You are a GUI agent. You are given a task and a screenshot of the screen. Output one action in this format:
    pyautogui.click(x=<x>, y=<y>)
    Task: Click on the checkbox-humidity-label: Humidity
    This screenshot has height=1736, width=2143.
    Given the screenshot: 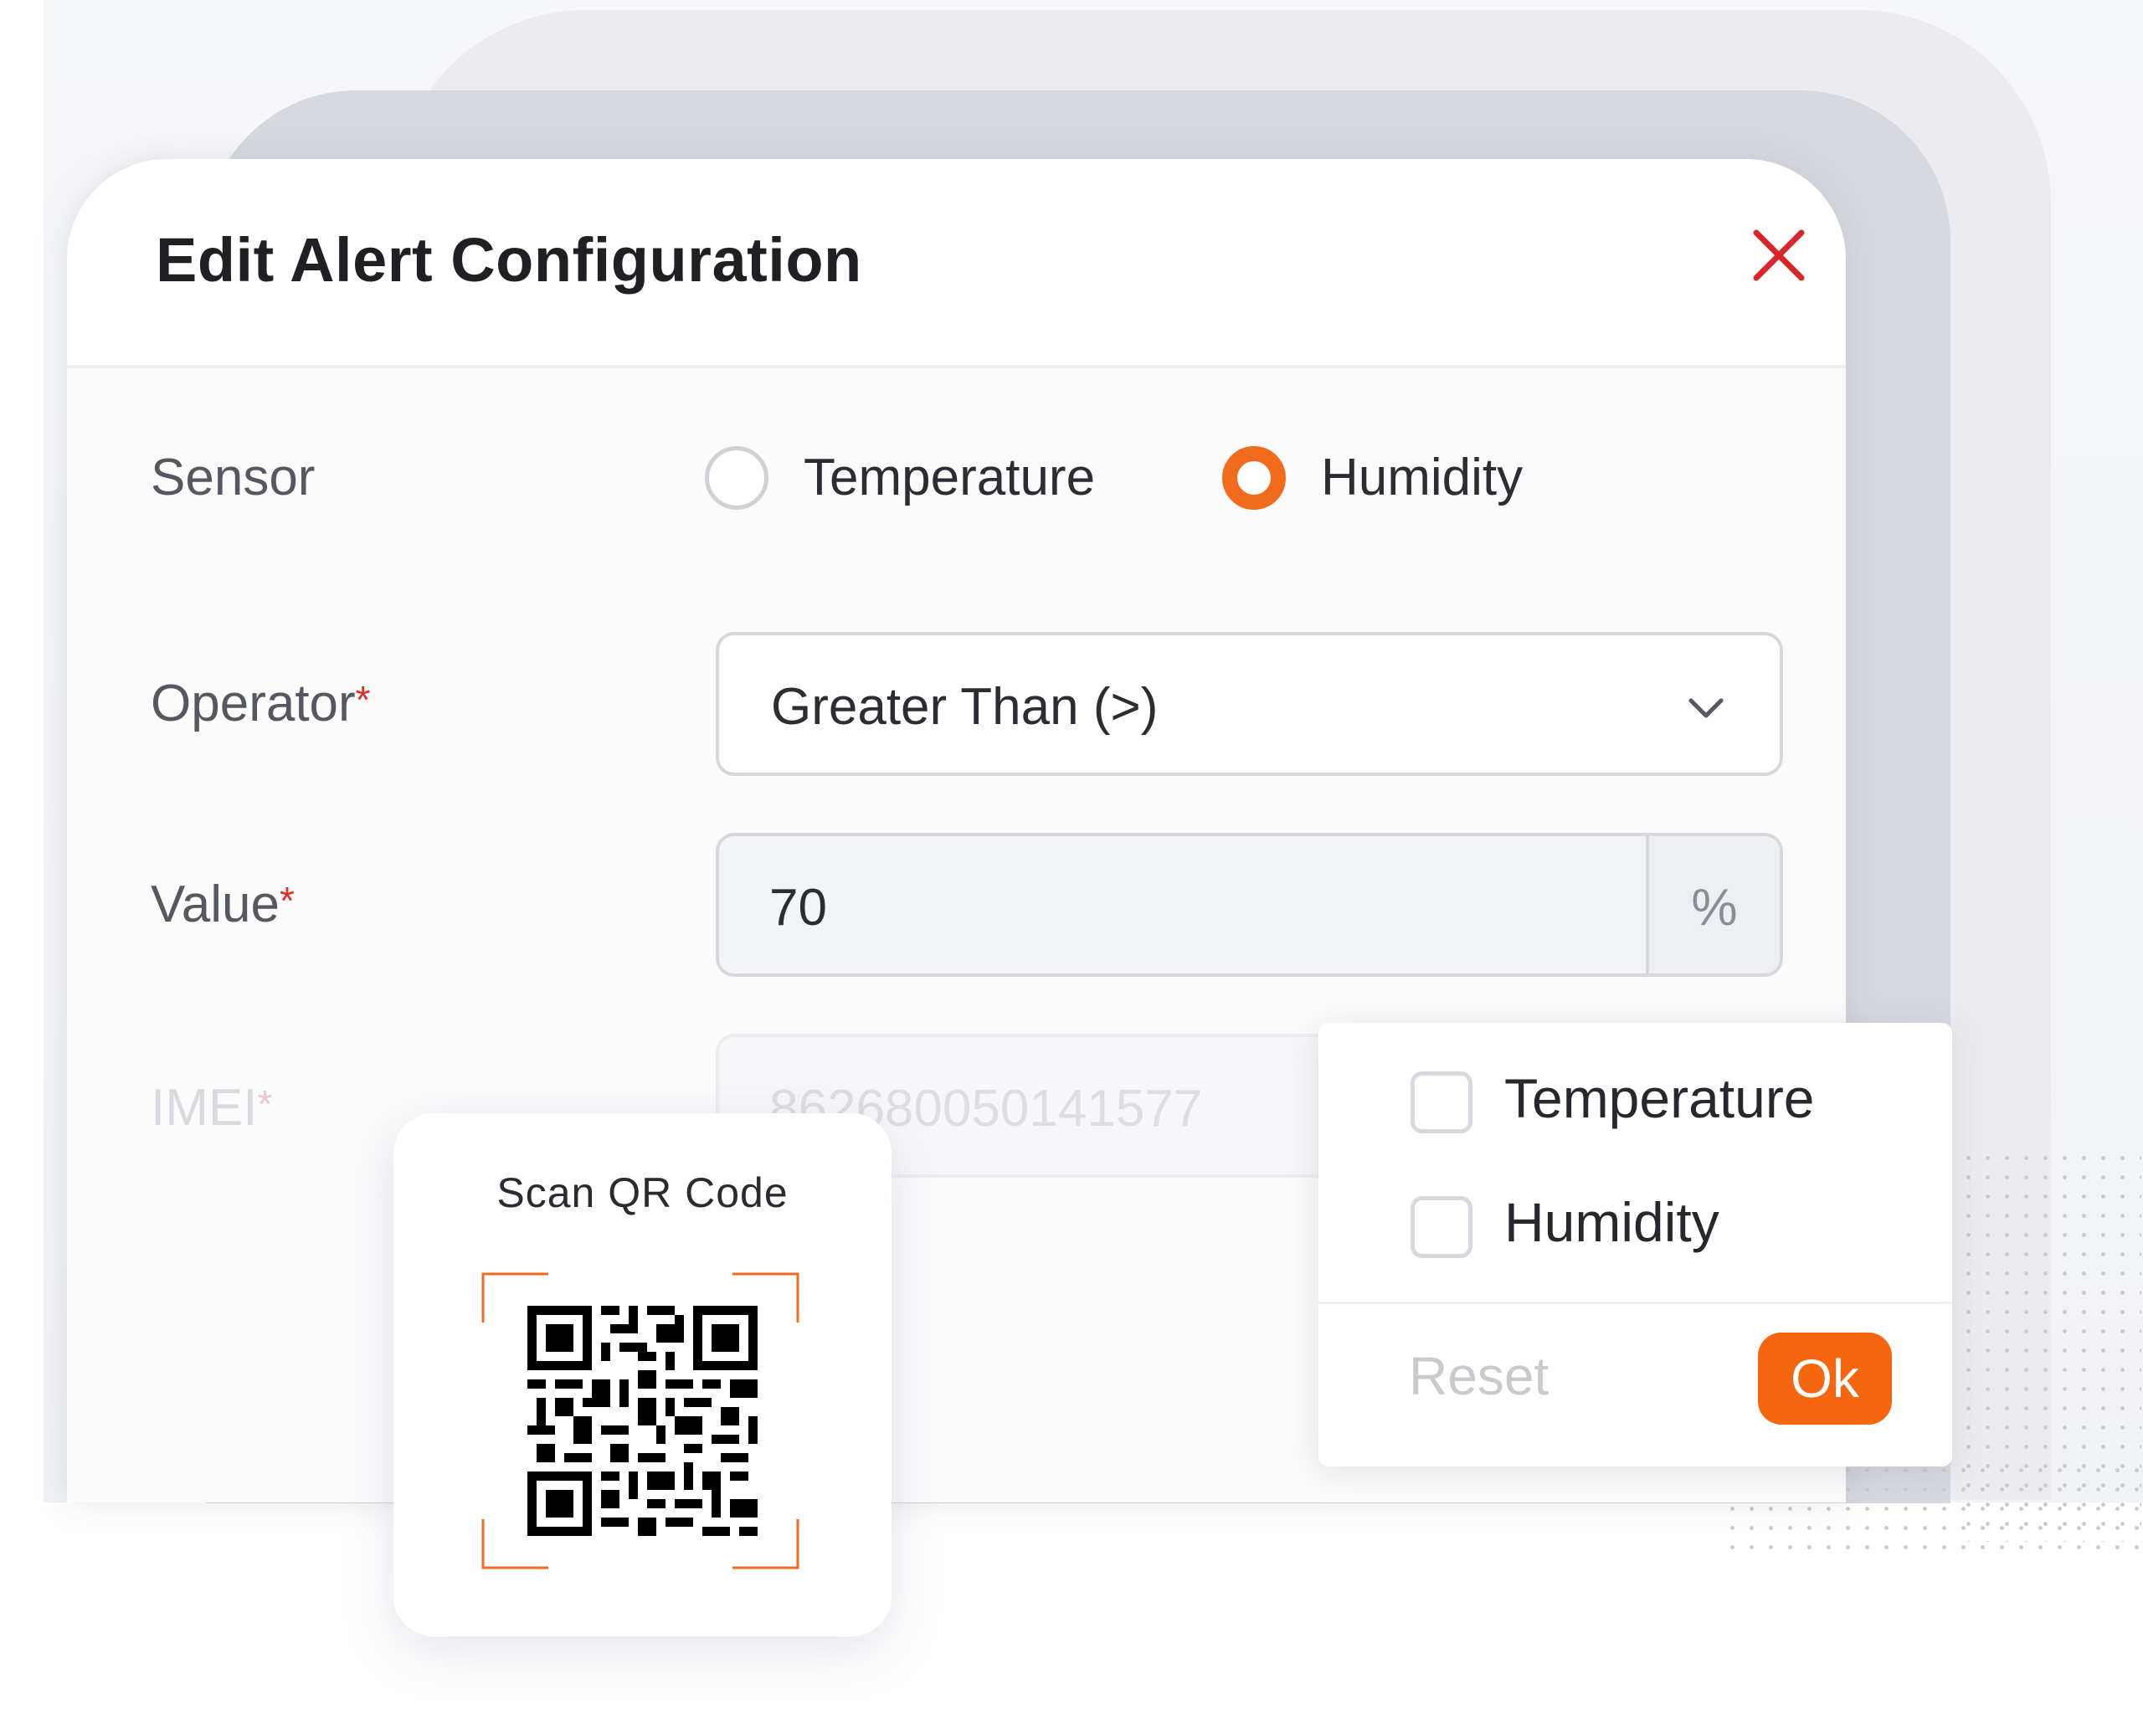 What is the action you would take?
    pyautogui.click(x=1611, y=1222)
    